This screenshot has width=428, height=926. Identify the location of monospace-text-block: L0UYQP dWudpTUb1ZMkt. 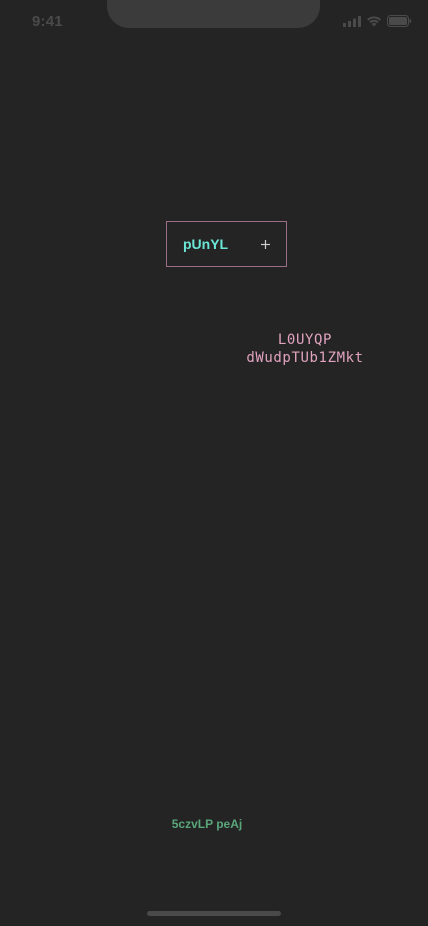
(305, 349).